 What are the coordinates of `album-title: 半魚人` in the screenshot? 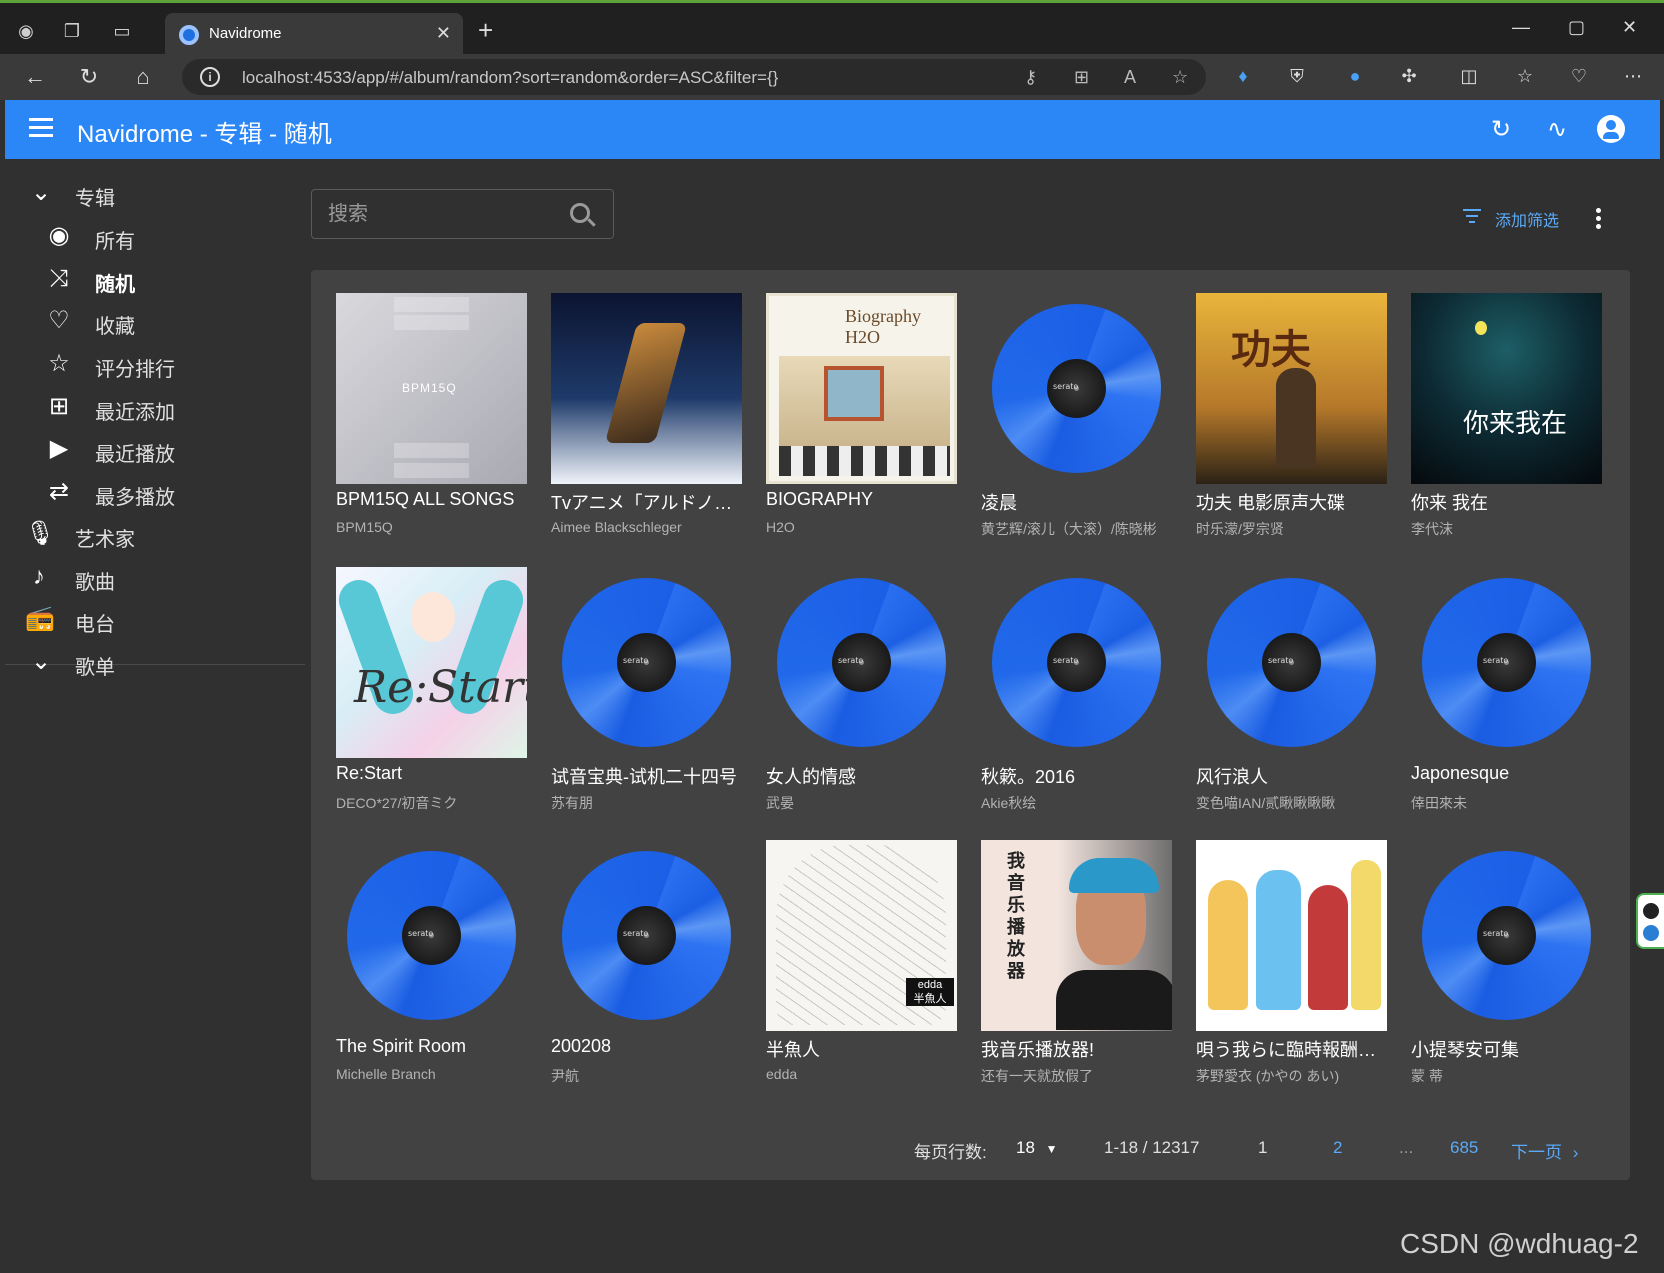 It's located at (861, 1049).